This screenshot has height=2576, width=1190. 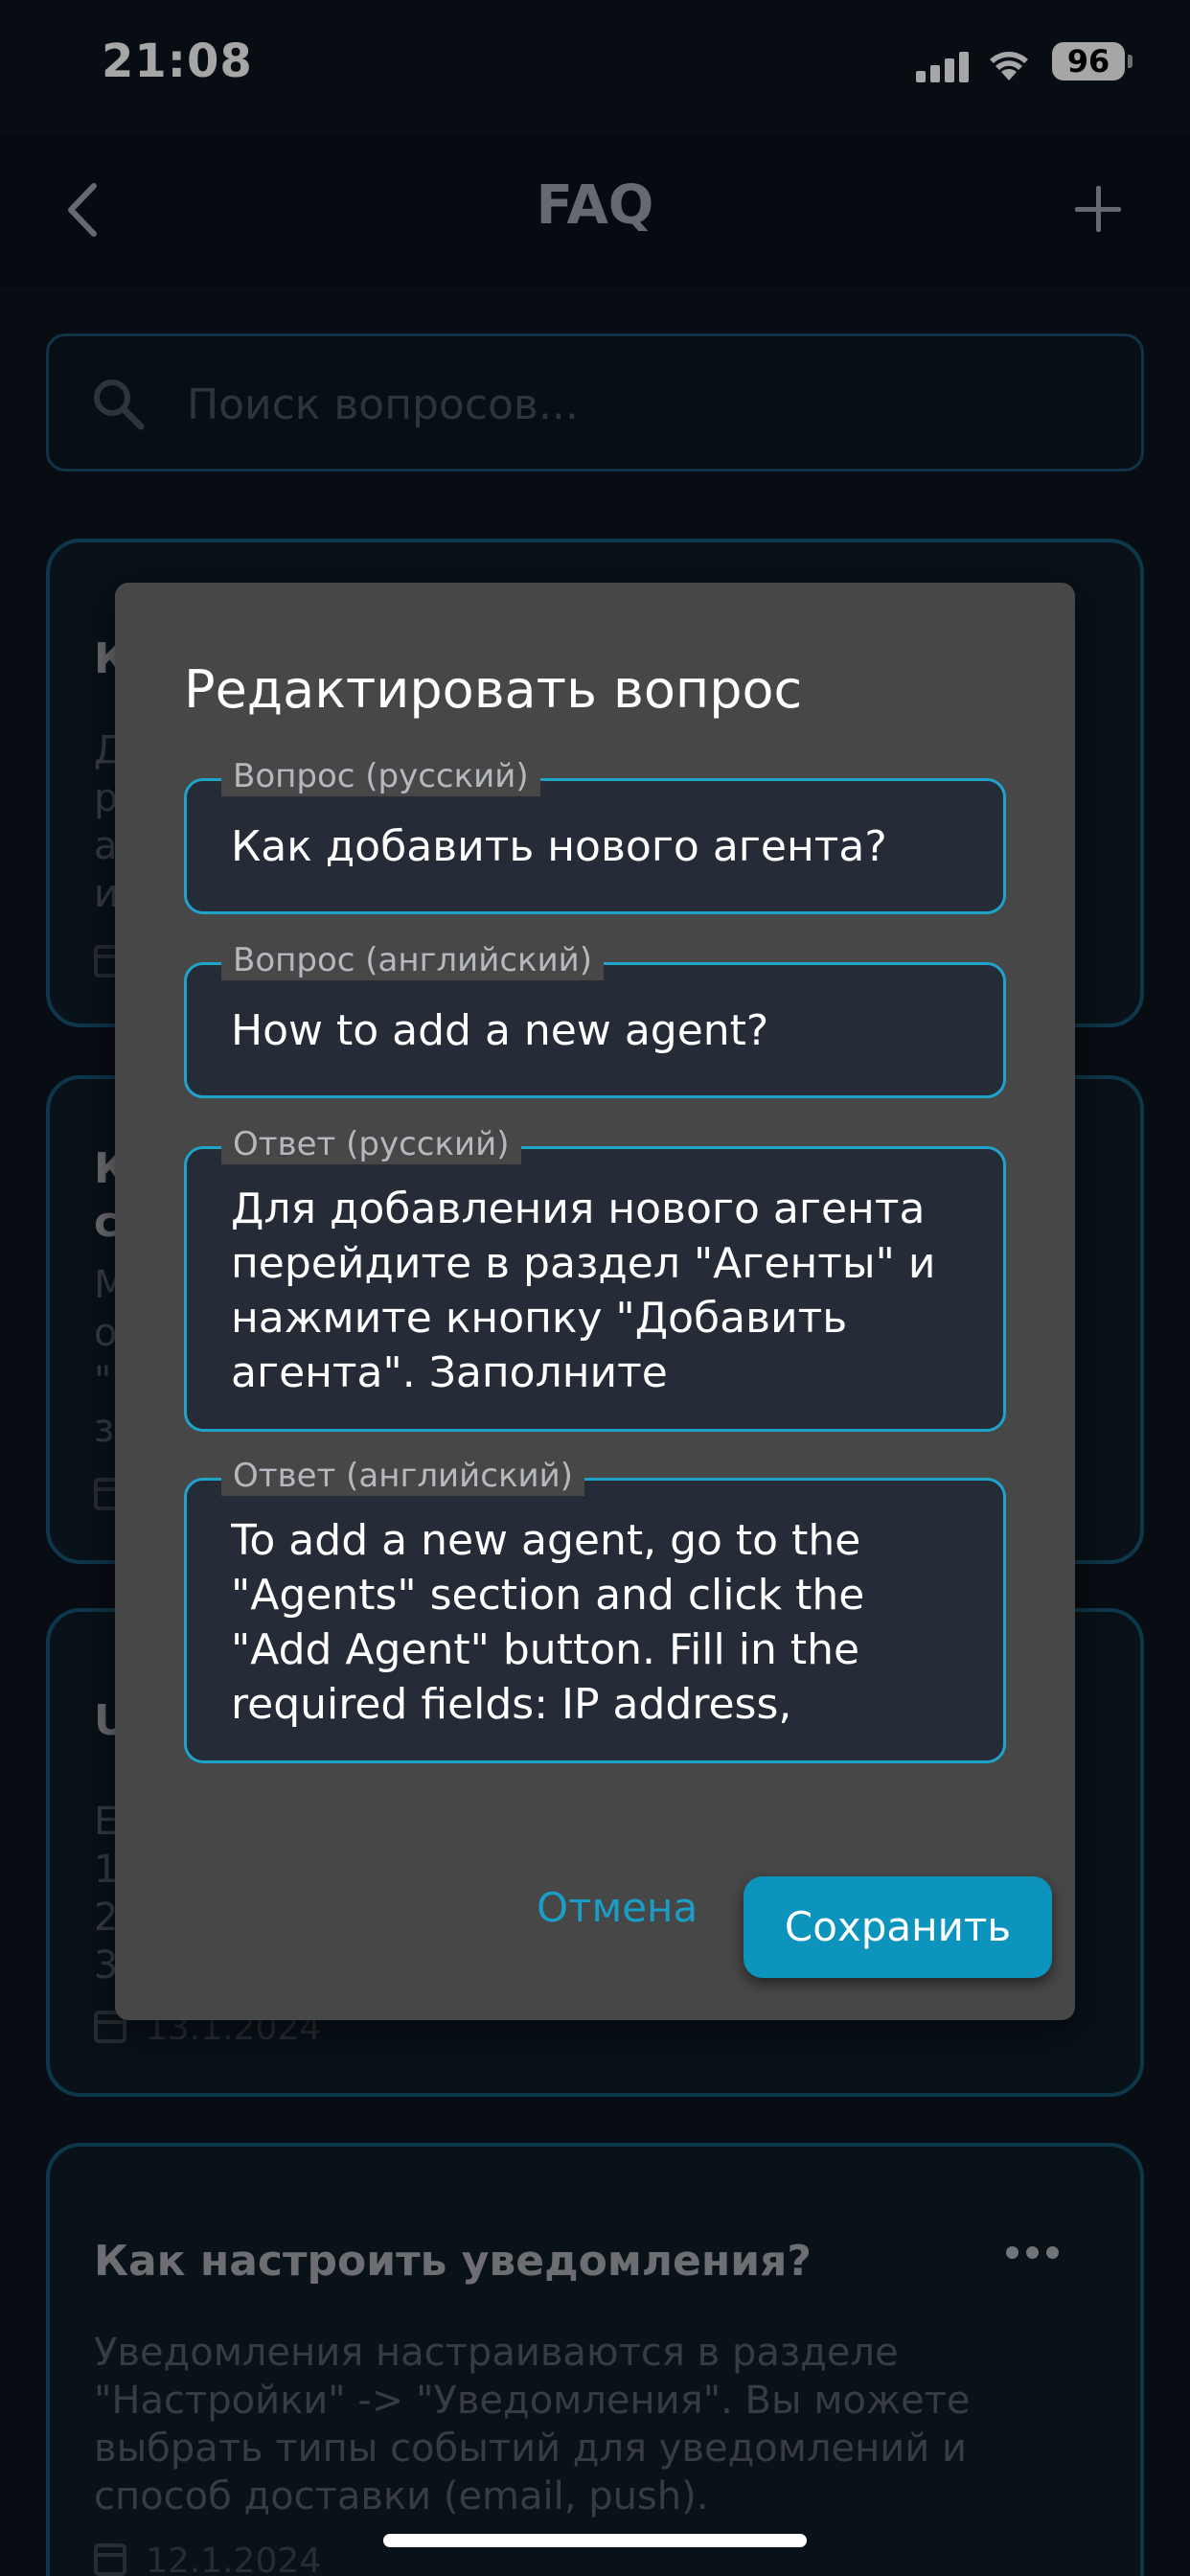 What do you see at coordinates (413, 960) in the screenshot?
I see `field-label: Вопрос (английский)` at bounding box center [413, 960].